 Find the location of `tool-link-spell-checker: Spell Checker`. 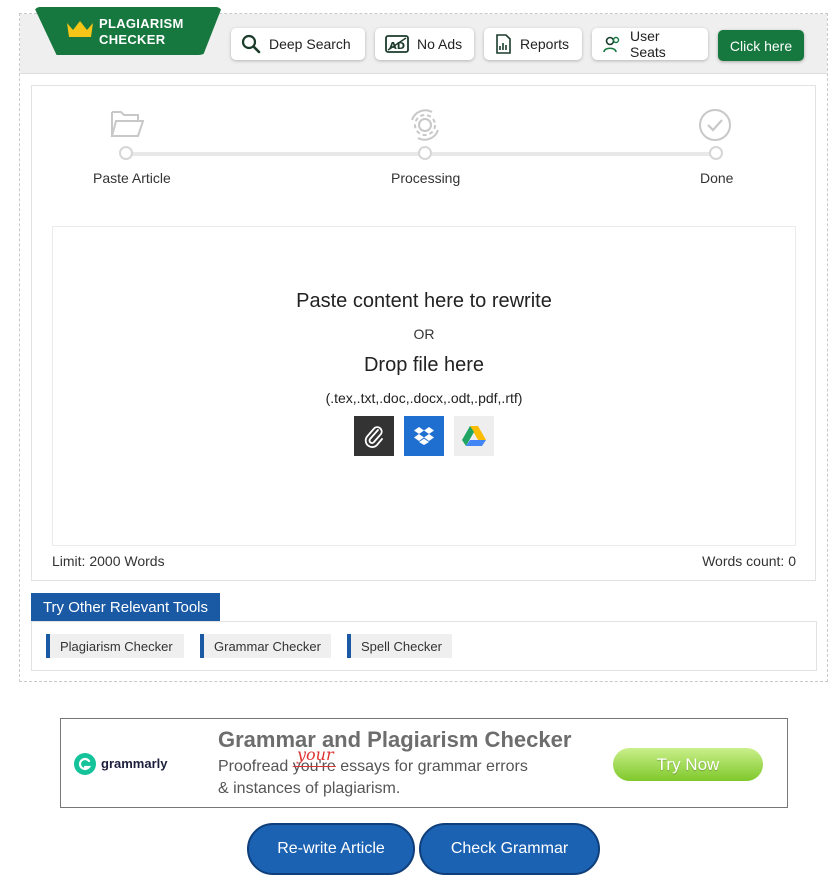

tool-link-spell-checker: Spell Checker is located at coordinates (399, 646).